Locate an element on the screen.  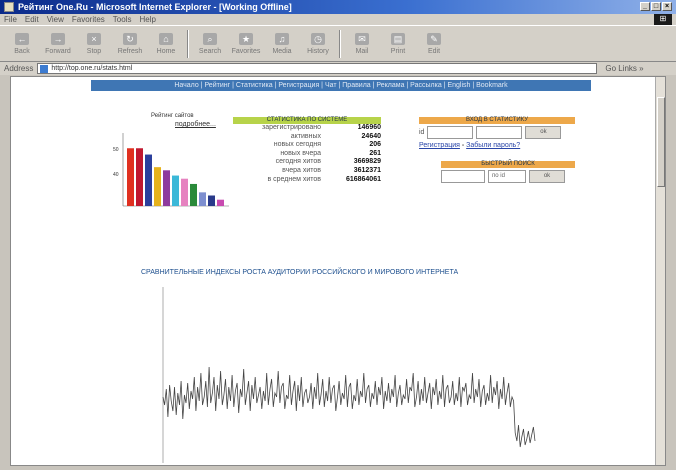
forward-button: → Forward is located at coordinates (58, 44).